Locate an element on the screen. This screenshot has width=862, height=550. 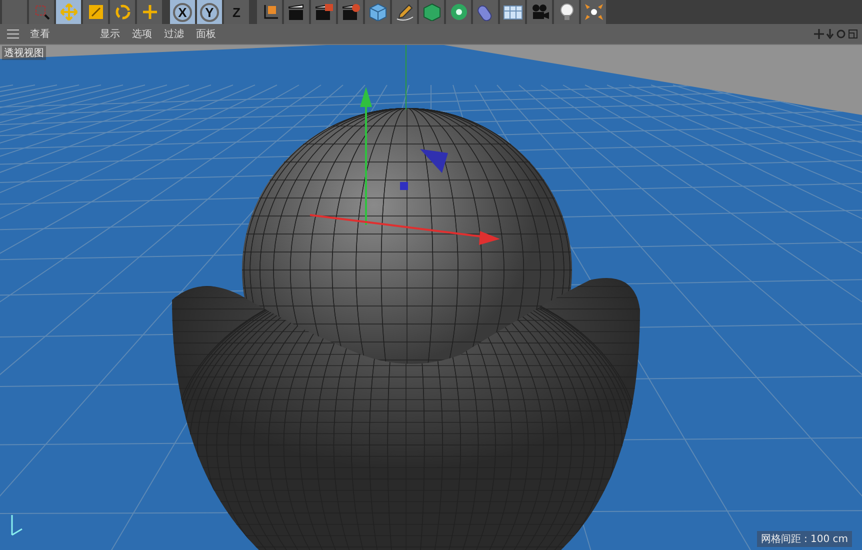
window-icon is located at coordinates (853, 34).